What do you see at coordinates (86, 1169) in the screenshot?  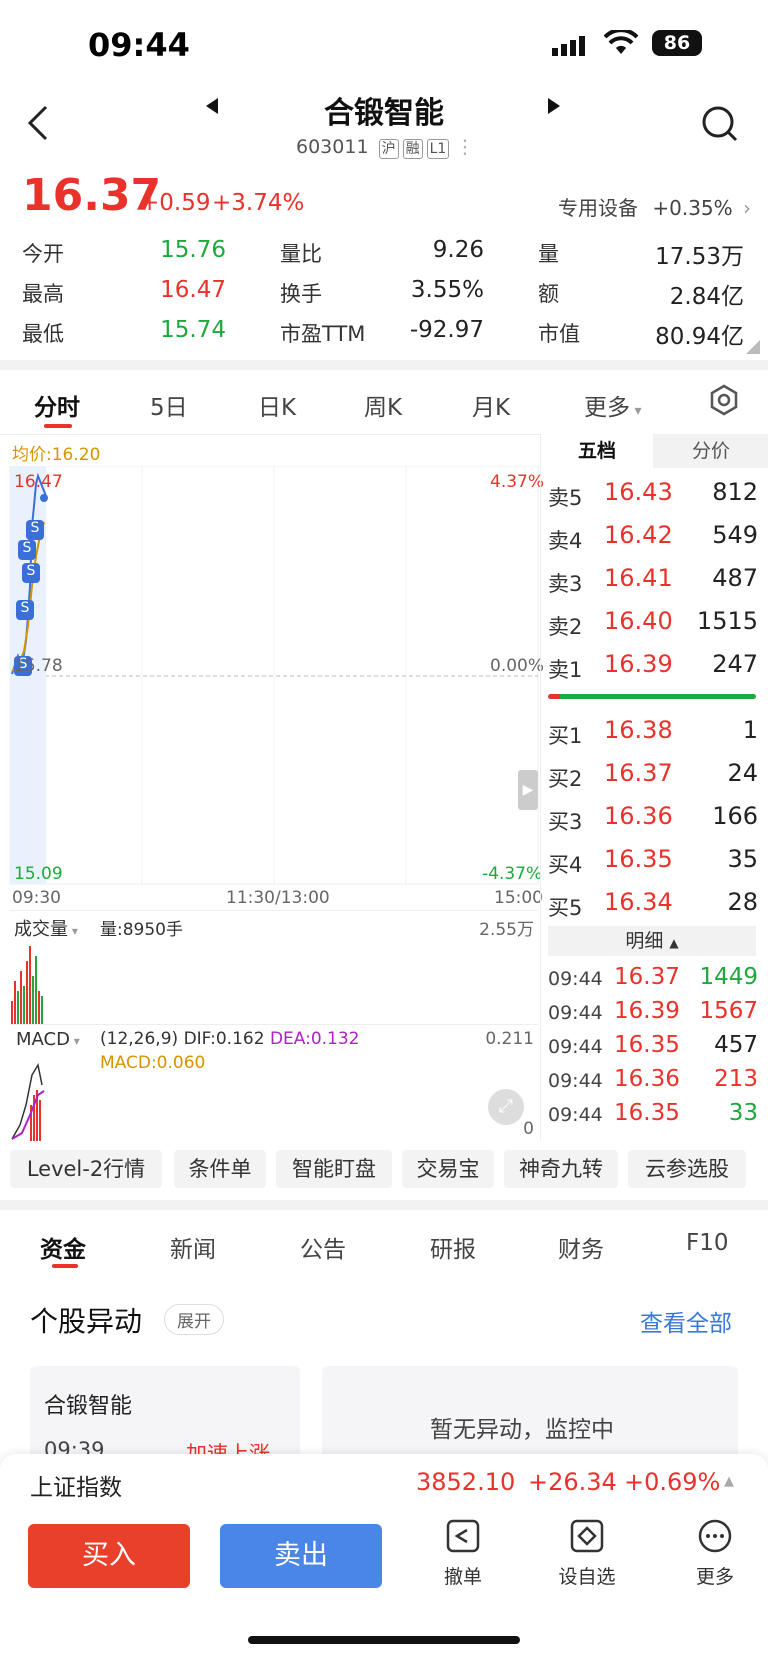 I see `tool-level2: Level-2行情` at bounding box center [86, 1169].